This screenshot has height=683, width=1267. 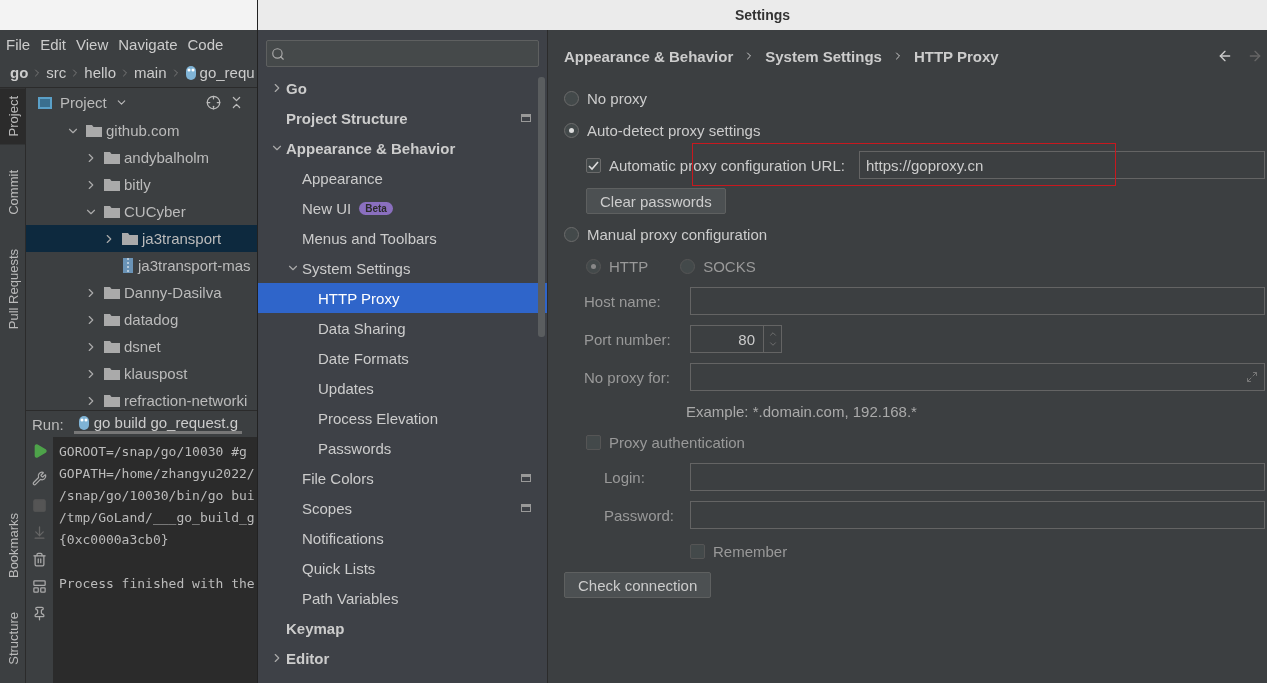 I want to click on run-label: Run:, so click(x=48, y=424).